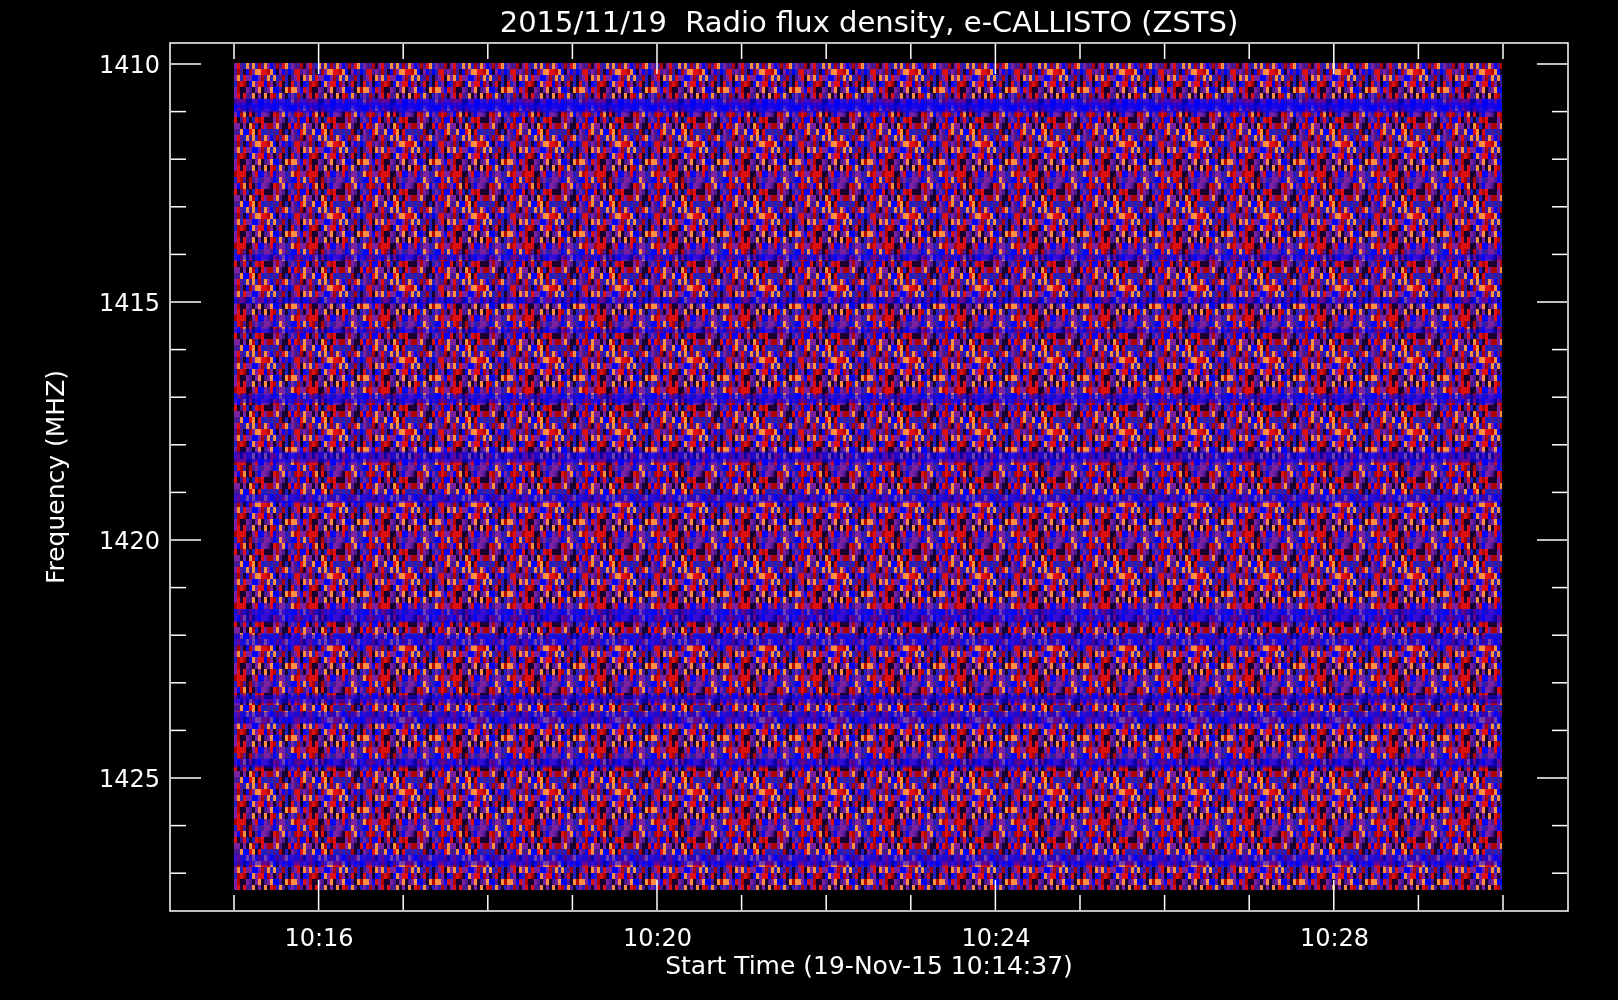 The height and width of the screenshot is (1000, 1618). What do you see at coordinates (869, 22) in the screenshot?
I see `chart-title: 2015/11/19 Radio flux density, e-CALLISTO (ZSTS)` at bounding box center [869, 22].